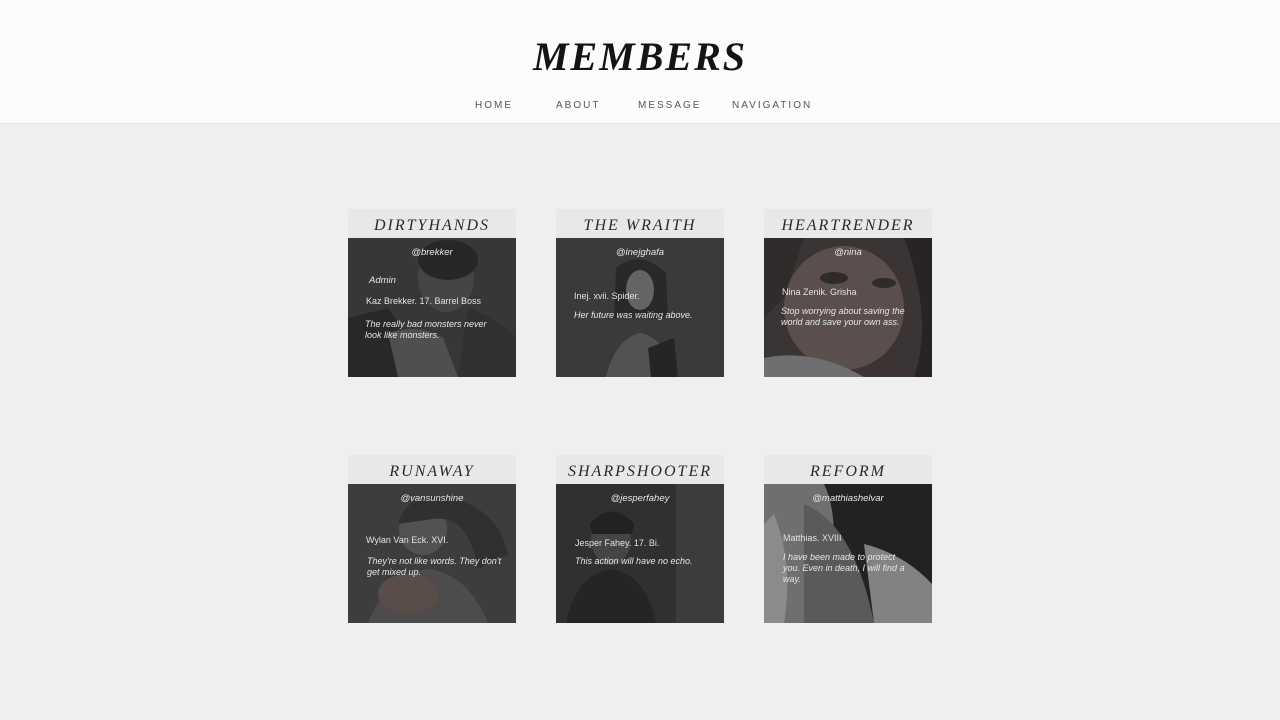  Describe the element at coordinates (634, 561) in the screenshot. I see `member-quote: This action will have no echo.` at that location.